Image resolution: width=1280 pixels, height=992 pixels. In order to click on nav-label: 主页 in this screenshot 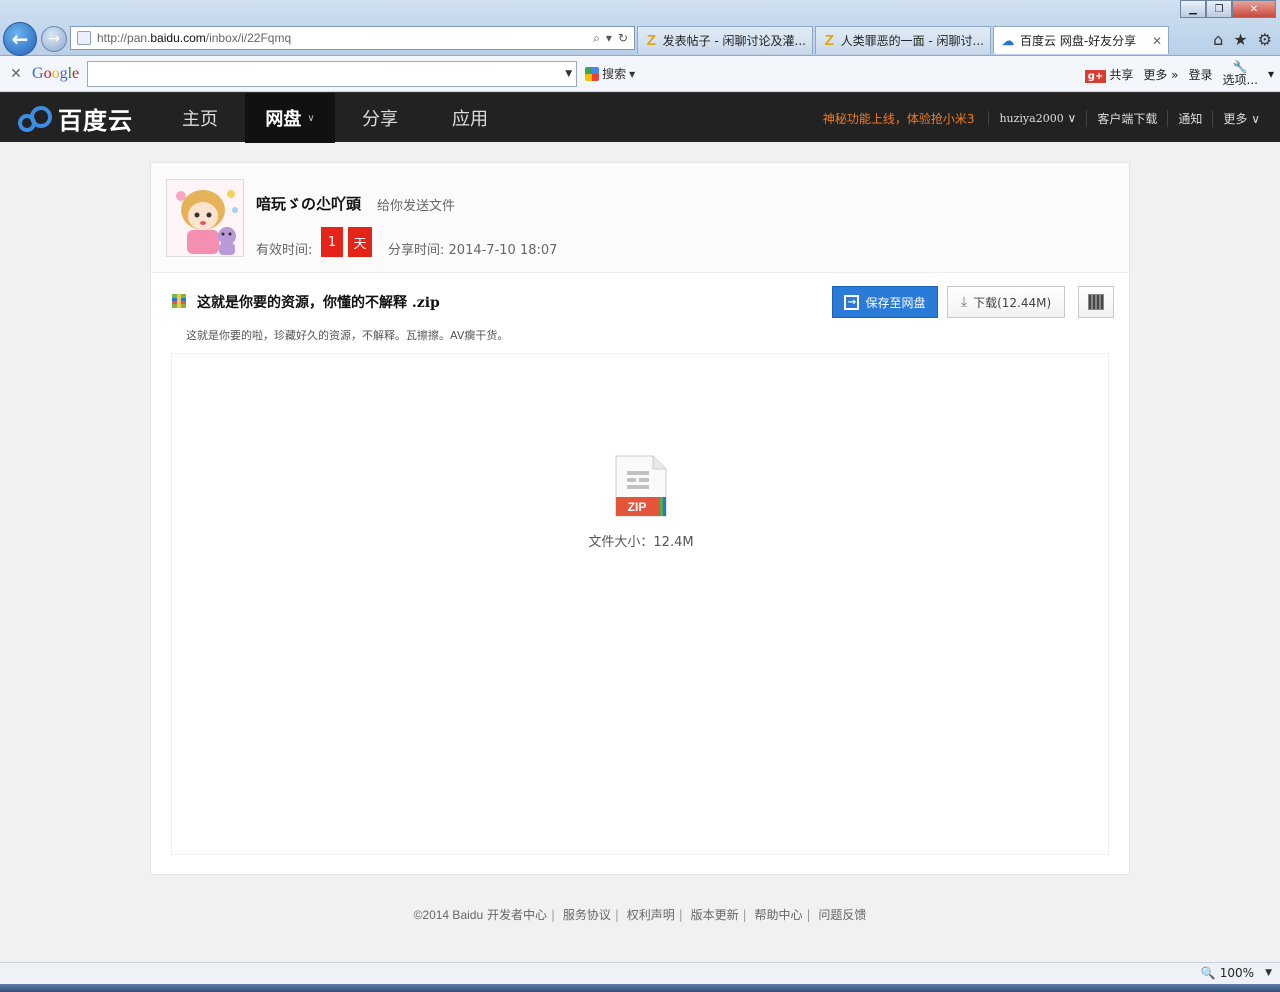, I will do `click(200, 119)`.